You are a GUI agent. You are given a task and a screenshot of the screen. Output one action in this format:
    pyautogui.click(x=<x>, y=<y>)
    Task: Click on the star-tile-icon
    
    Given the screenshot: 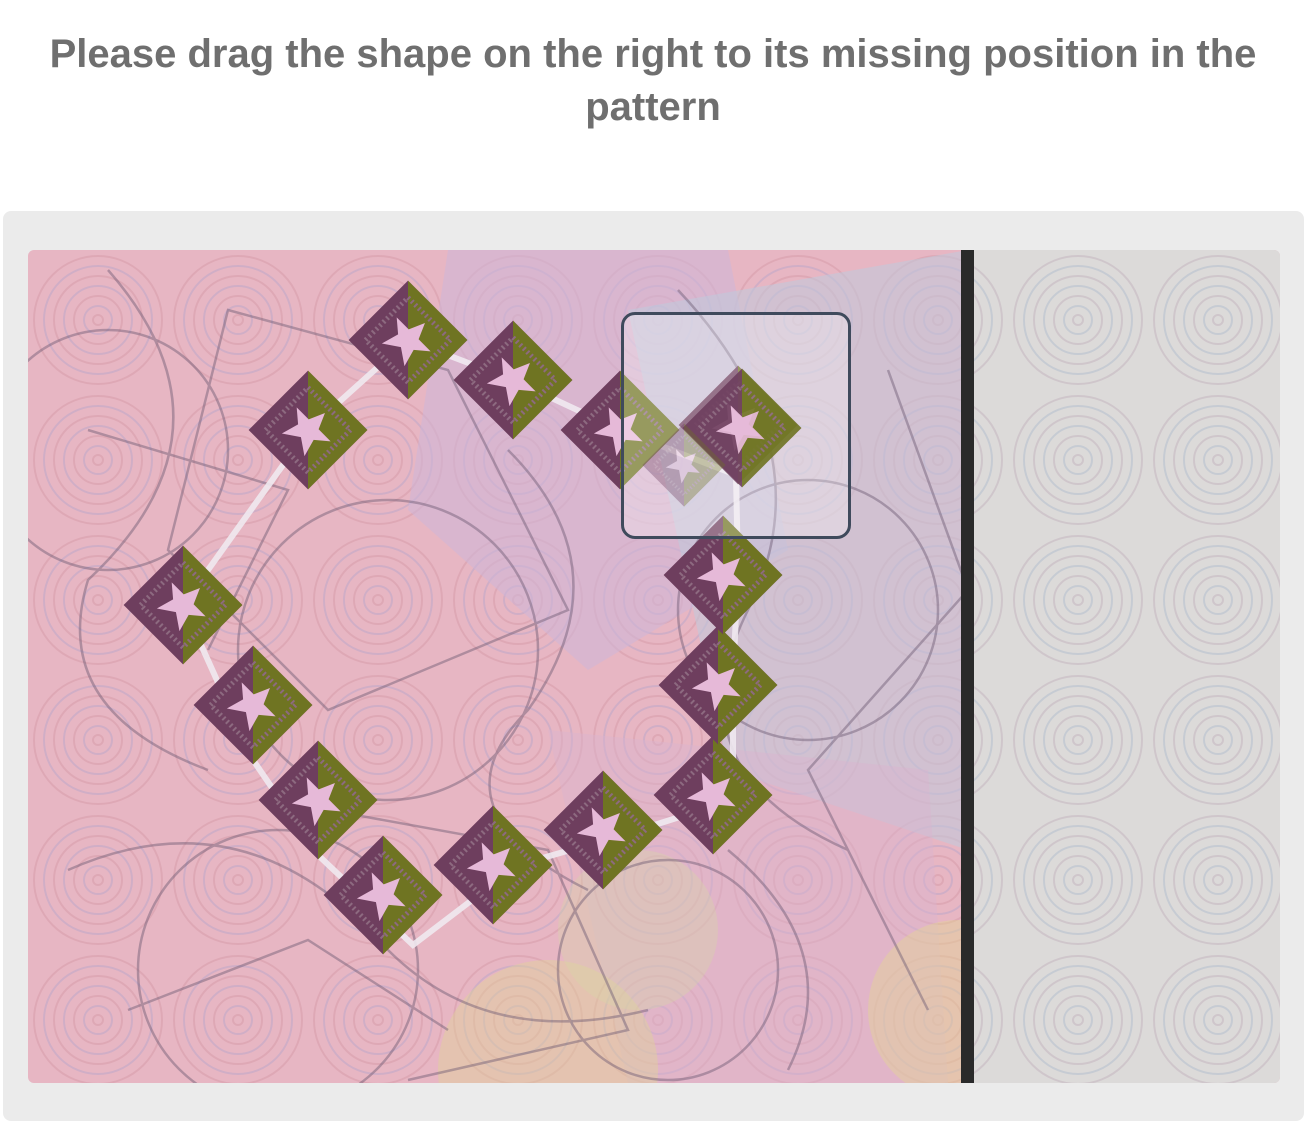 What is the action you would take?
    pyautogui.click(x=744, y=412)
    